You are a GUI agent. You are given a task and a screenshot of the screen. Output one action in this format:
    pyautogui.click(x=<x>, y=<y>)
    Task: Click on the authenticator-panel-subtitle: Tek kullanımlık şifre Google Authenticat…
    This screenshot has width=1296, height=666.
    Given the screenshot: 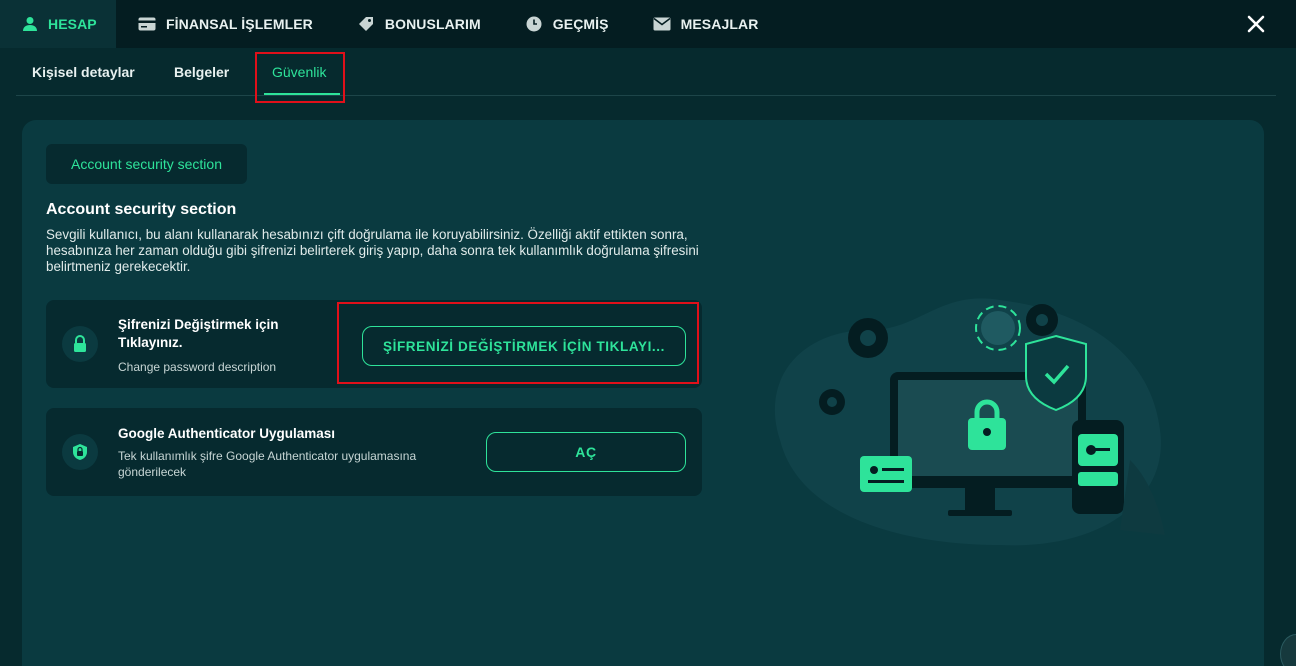 What is the action you would take?
    pyautogui.click(x=267, y=464)
    